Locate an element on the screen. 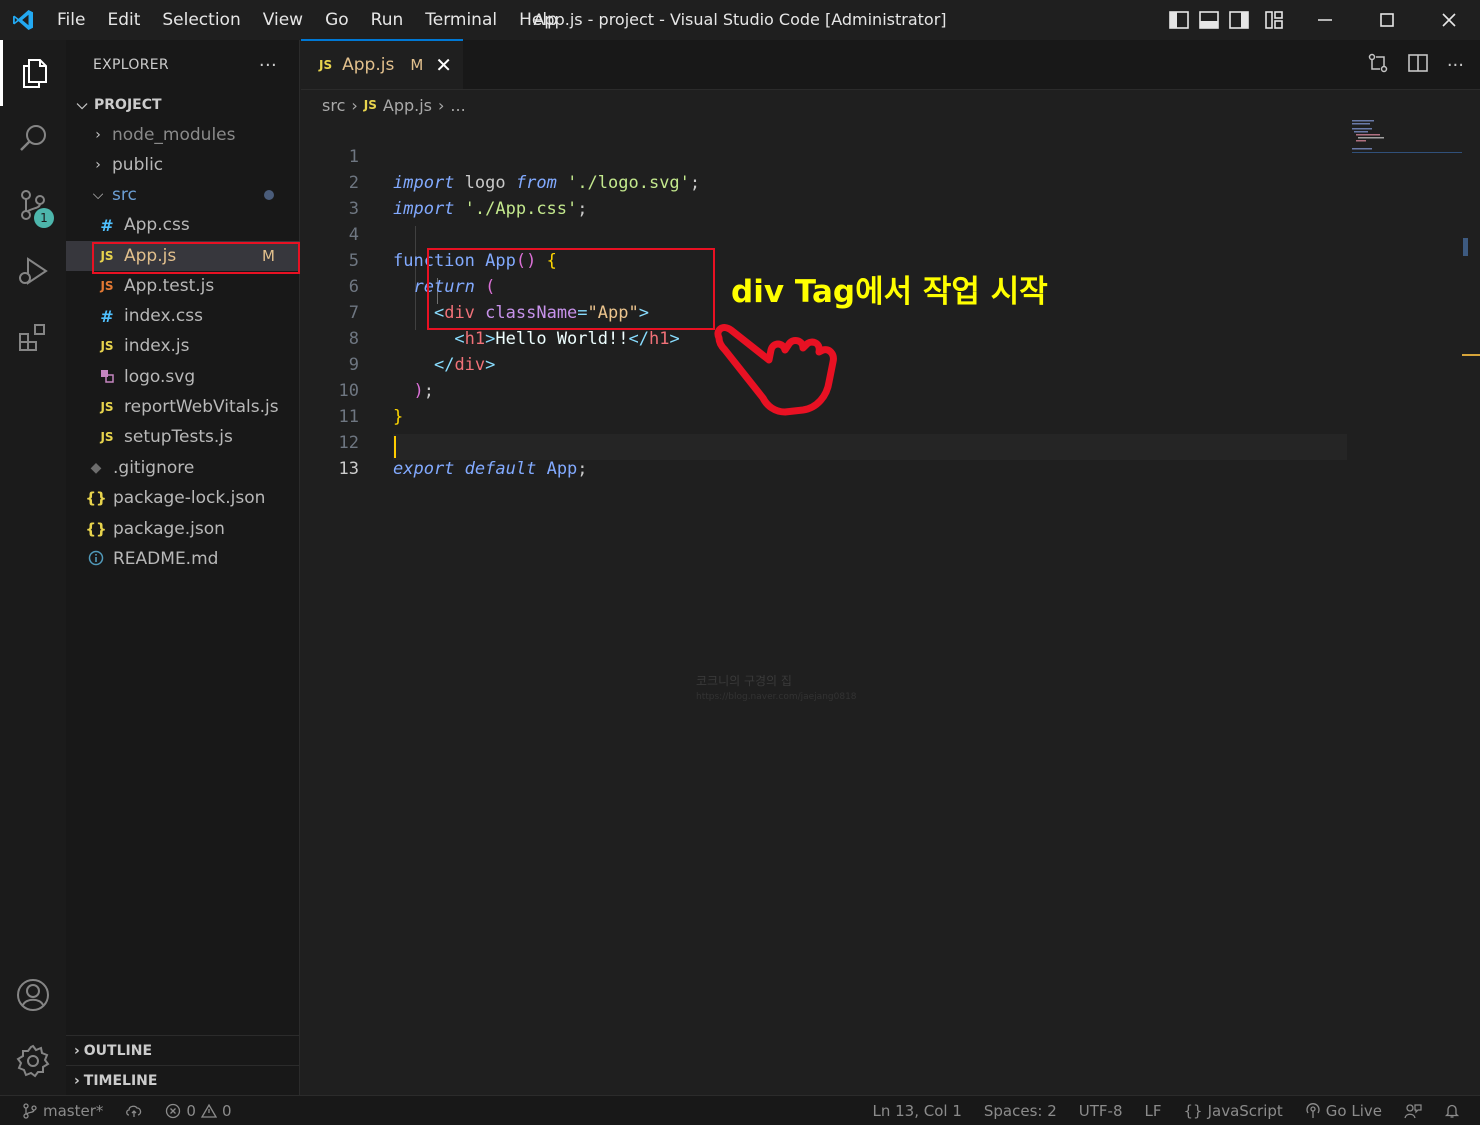  tree-item-app-test-js: JS App.test.js is located at coordinates (183, 286).